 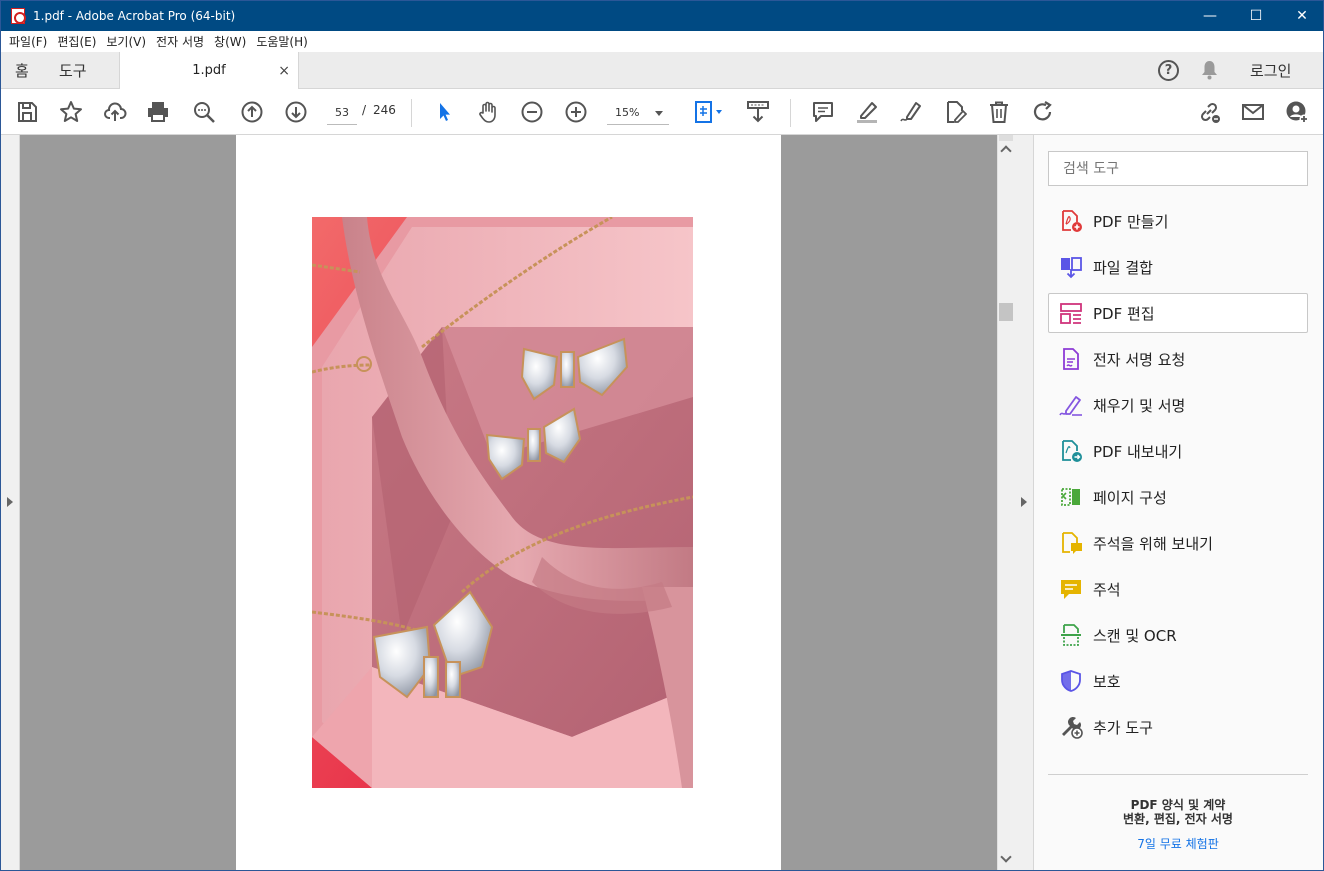 What do you see at coordinates (1123, 267) in the screenshot?
I see `tool-label: 파일 결합` at bounding box center [1123, 267].